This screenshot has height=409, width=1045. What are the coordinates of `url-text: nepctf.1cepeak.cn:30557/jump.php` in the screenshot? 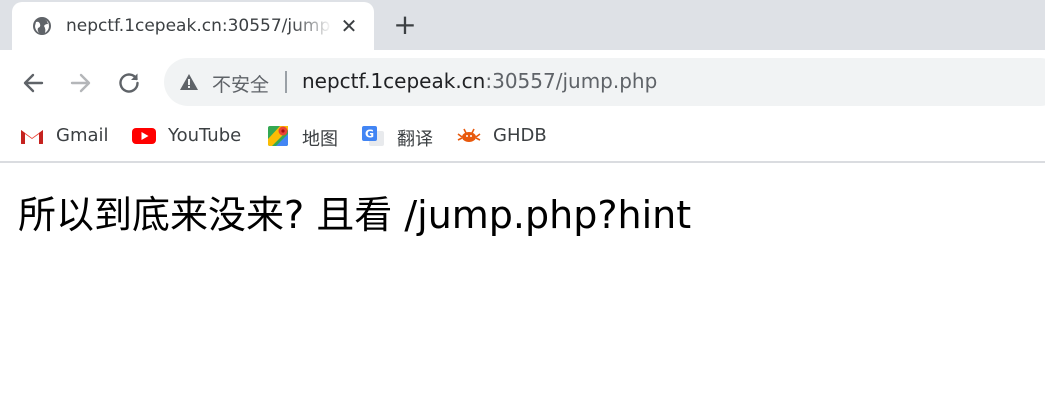 It's located at (479, 81).